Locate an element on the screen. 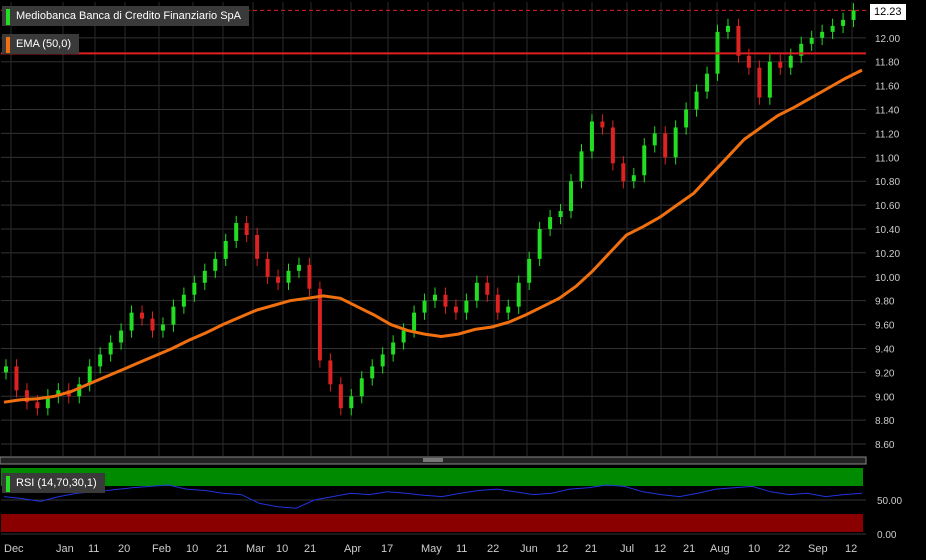 This screenshot has height=560, width=926. time-tick-label: Jul is located at coordinates (627, 549).